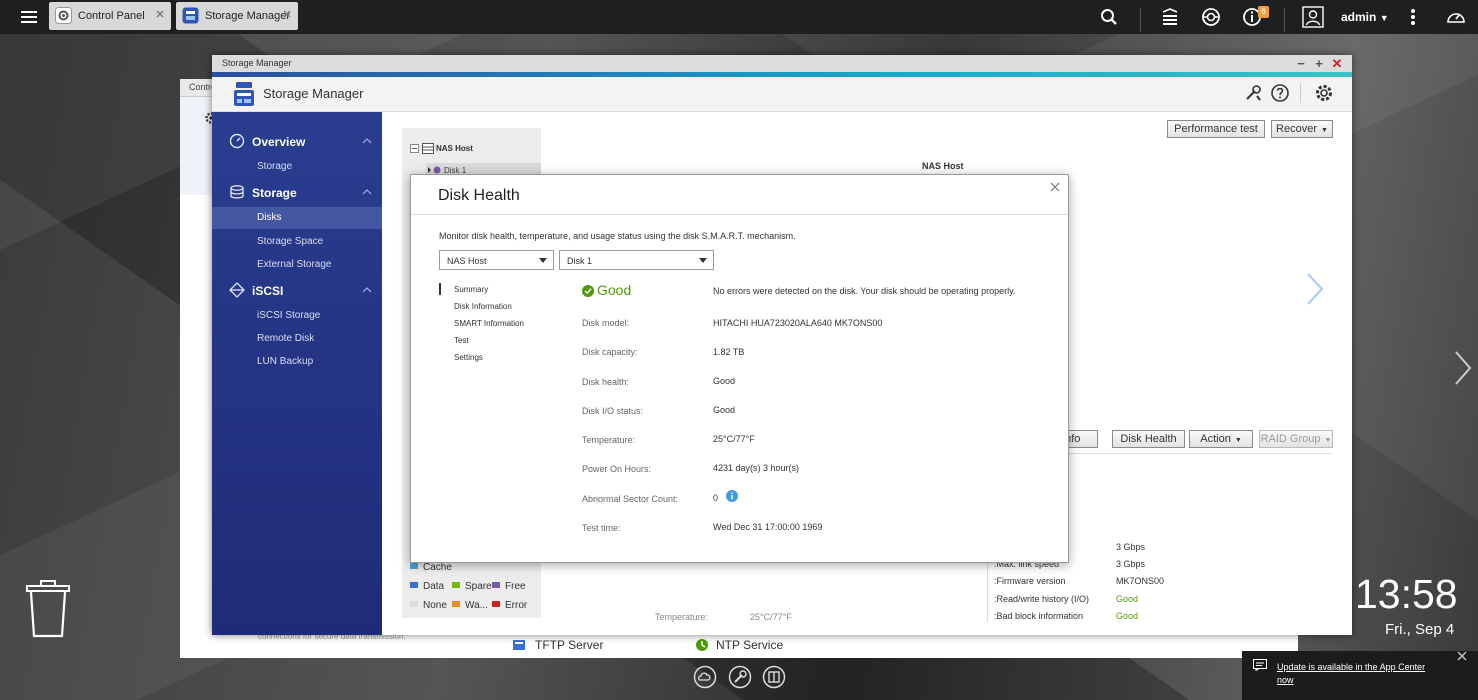 The width and height of the screenshot is (1478, 700). What do you see at coordinates (739, 17) in the screenshot?
I see `taskbar: Control Panel Storage Manager 6 admin ▼` at bounding box center [739, 17].